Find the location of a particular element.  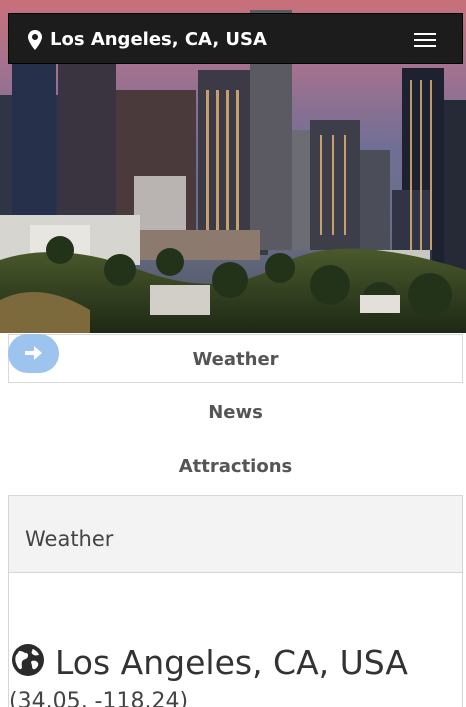

city-coordinates: (34.05, -118.24) is located at coordinates (99, 698).